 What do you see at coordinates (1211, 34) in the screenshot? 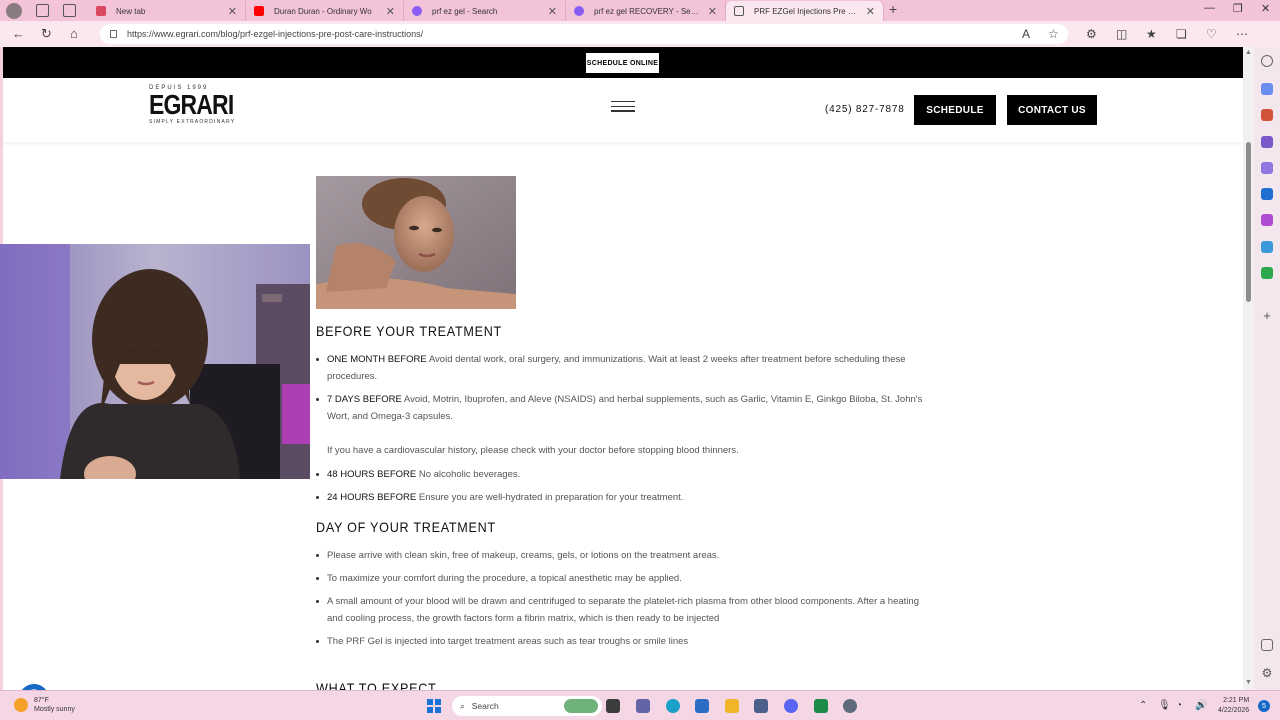
I see `browser-essentials-icon: ♡` at bounding box center [1211, 34].